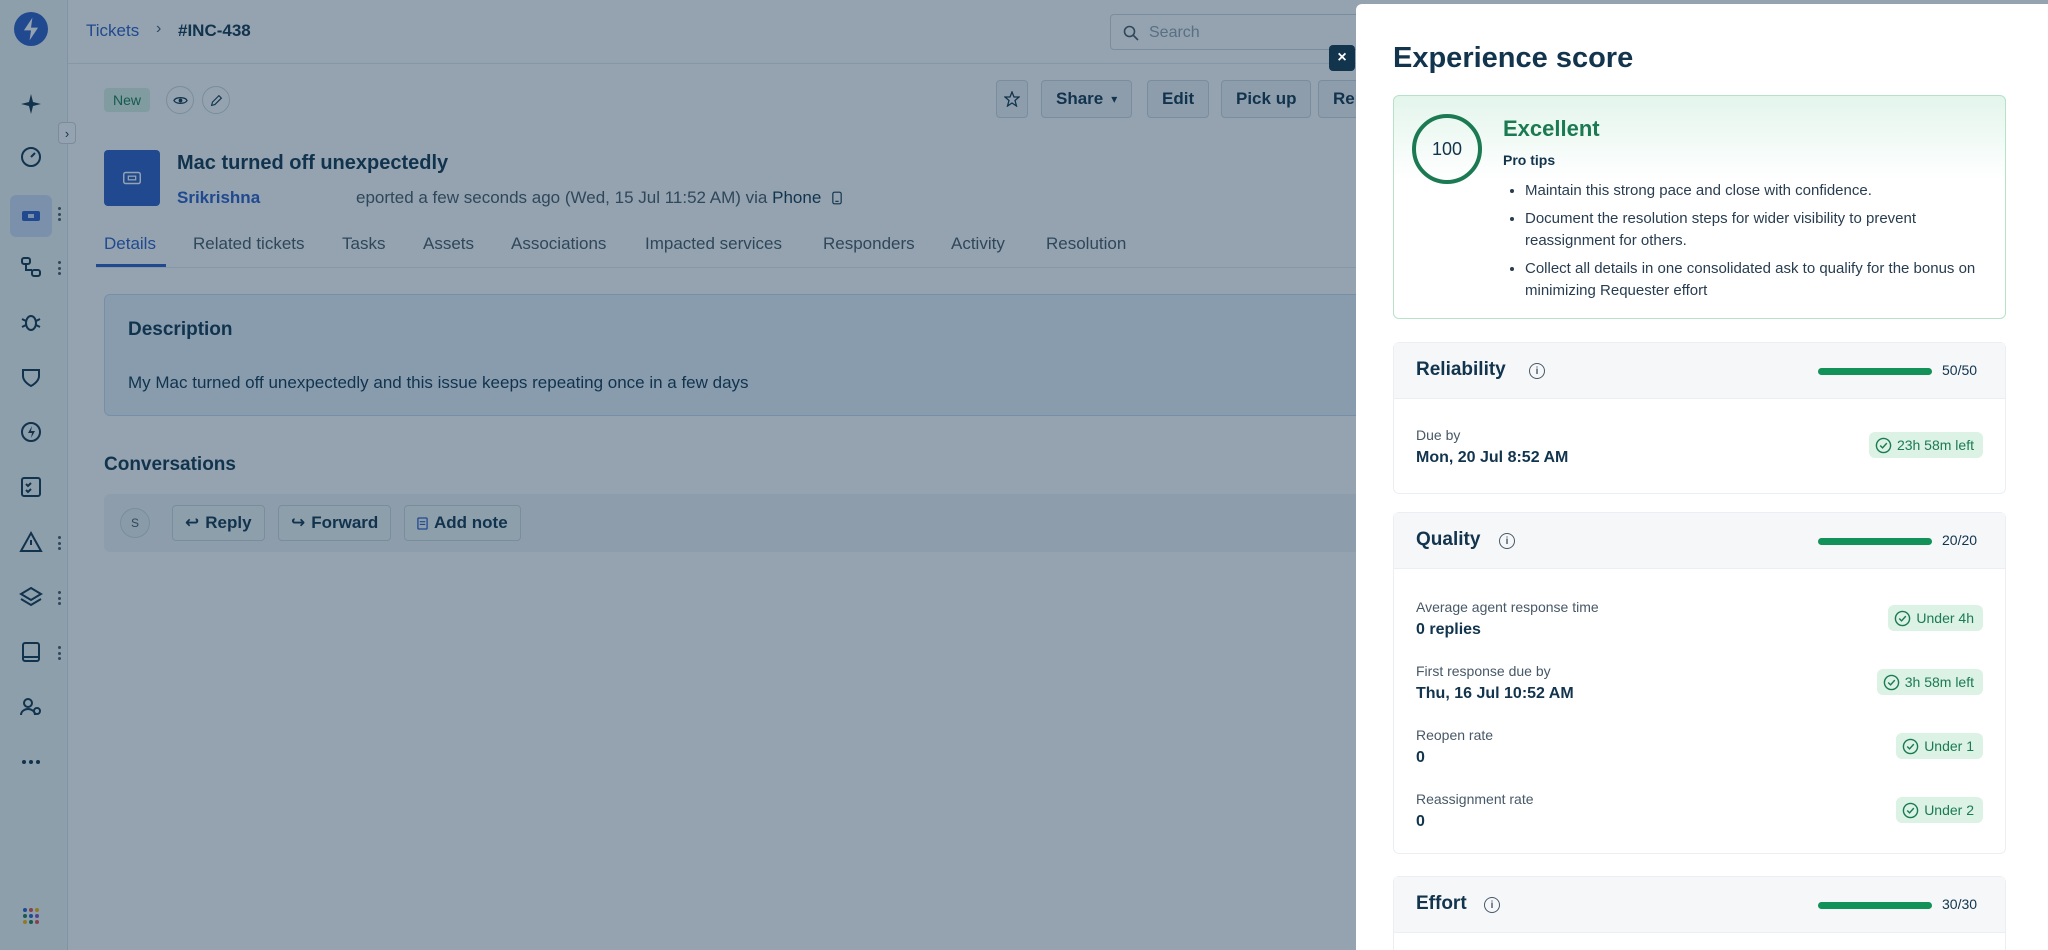  I want to click on reliability-progress-fill, so click(1875, 371).